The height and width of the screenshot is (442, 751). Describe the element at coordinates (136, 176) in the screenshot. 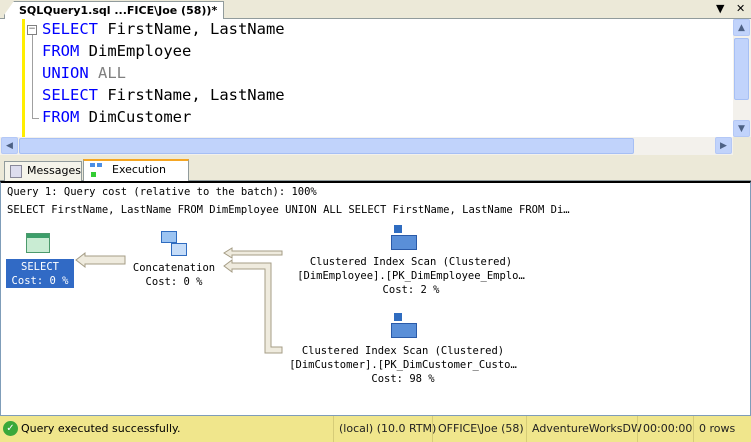

I see `tab-execution-plan: Execution plan` at that location.